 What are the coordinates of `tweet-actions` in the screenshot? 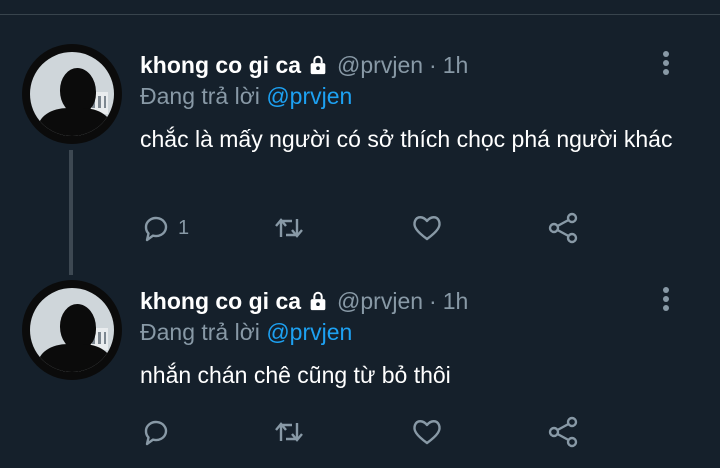 It's located at (370, 432).